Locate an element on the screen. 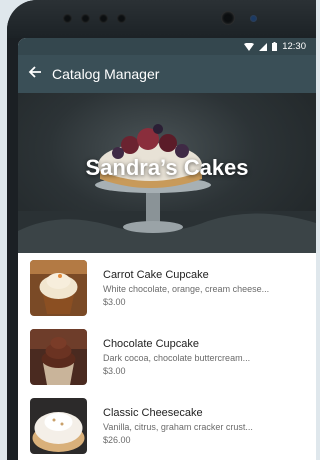 This screenshot has height=460, width=320. phone-bezel is located at coordinates (161, 19).